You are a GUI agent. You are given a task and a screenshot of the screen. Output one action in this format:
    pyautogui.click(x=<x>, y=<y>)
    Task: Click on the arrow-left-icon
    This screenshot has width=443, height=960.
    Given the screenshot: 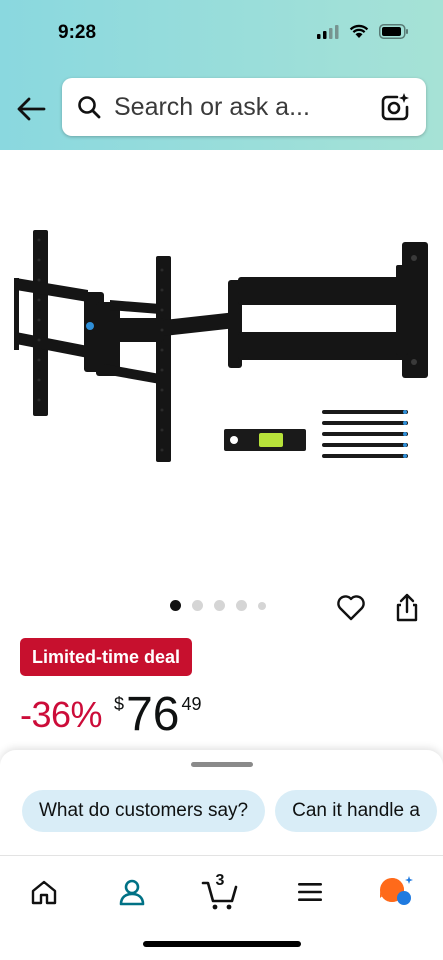 What is the action you would take?
    pyautogui.click(x=31, y=109)
    